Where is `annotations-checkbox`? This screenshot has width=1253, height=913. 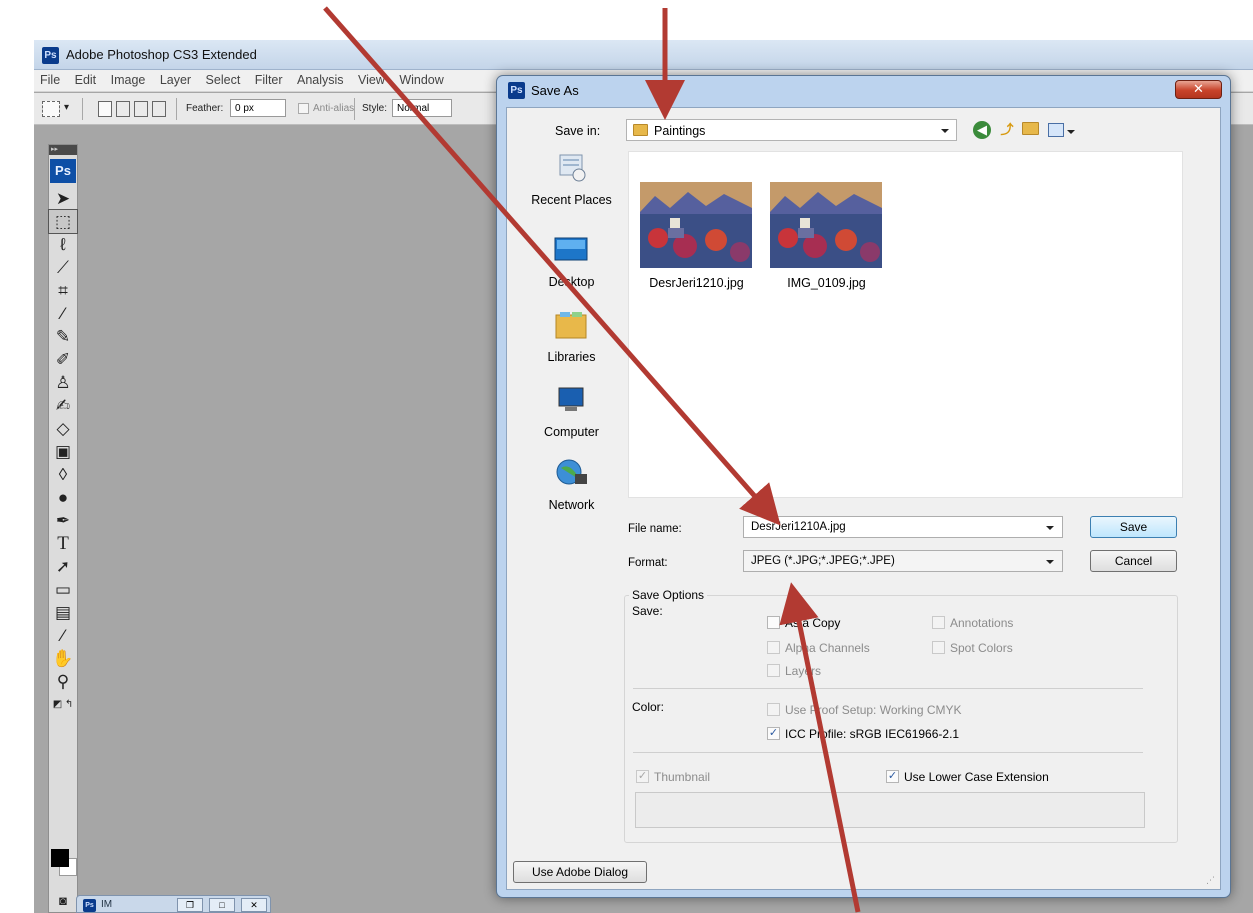 annotations-checkbox is located at coordinates (938, 622).